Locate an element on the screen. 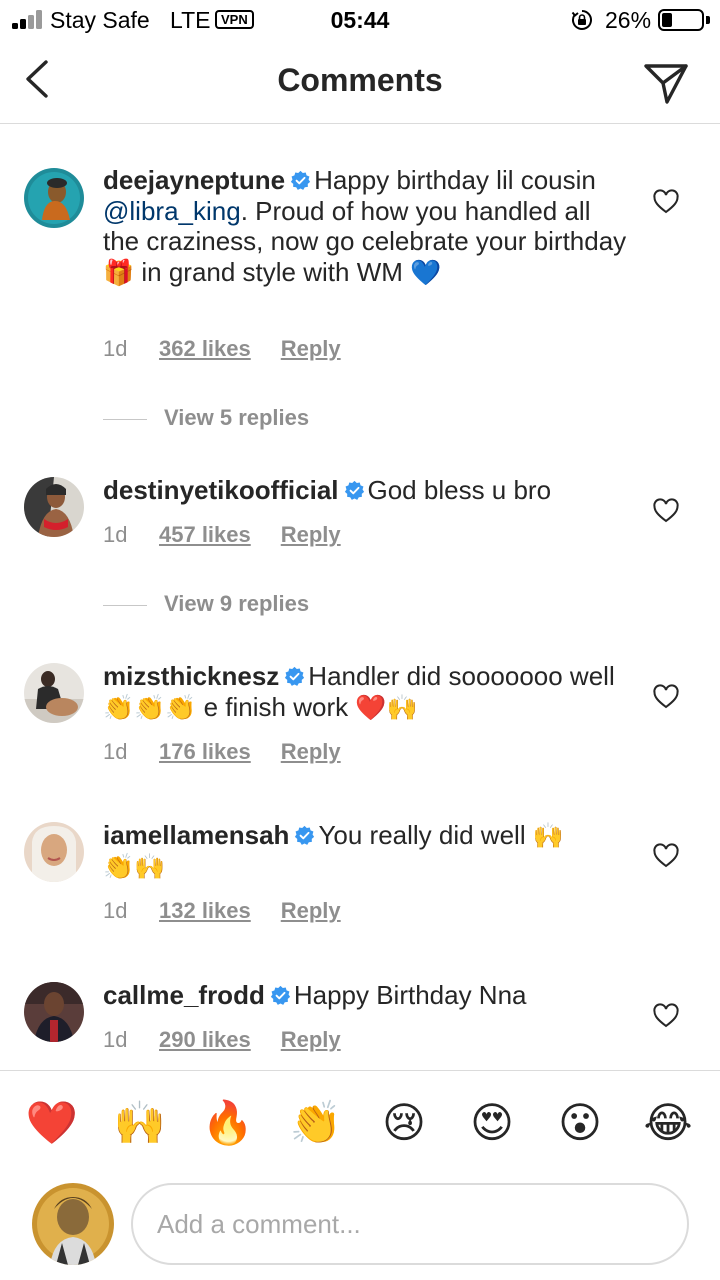 Image resolution: width=720 pixels, height=1280 pixels. battery-percentage: 26% is located at coordinates (628, 20).